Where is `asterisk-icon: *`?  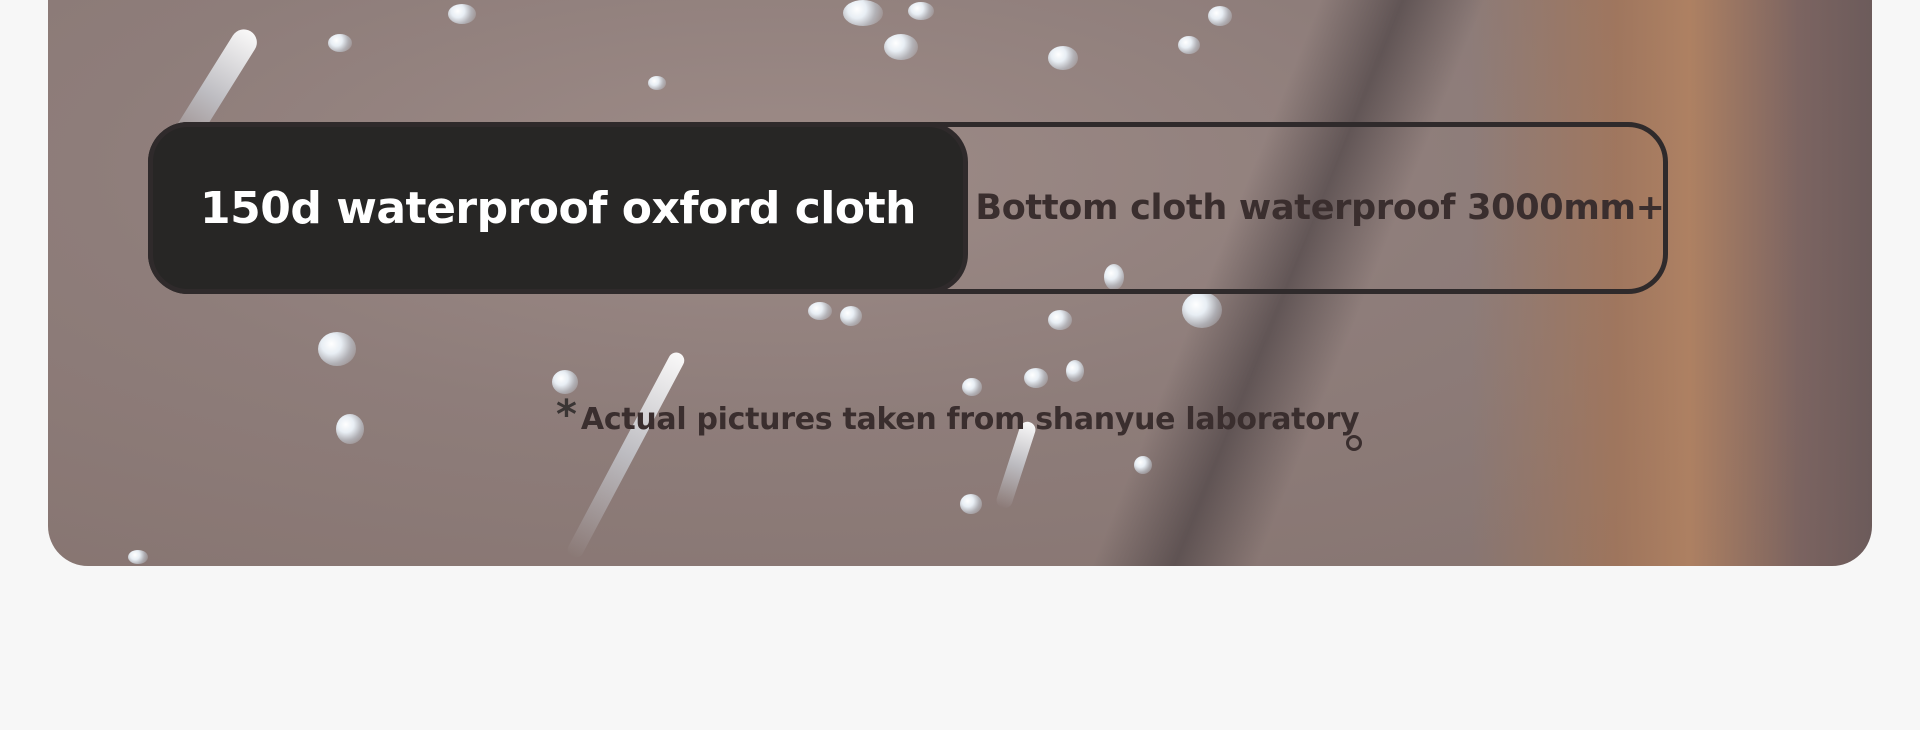
asterisk-icon: * is located at coordinates (566, 415).